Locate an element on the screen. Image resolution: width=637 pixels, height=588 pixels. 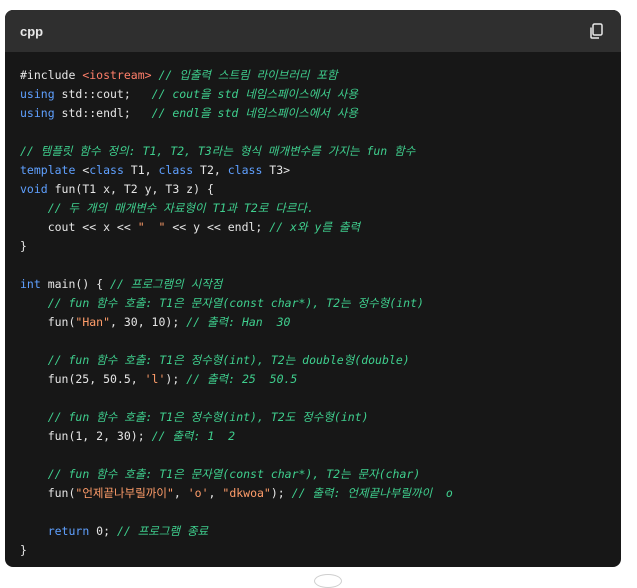
code-token-cm: // 출력: 언제끝나부릴까이 o is located at coordinates (372, 493).